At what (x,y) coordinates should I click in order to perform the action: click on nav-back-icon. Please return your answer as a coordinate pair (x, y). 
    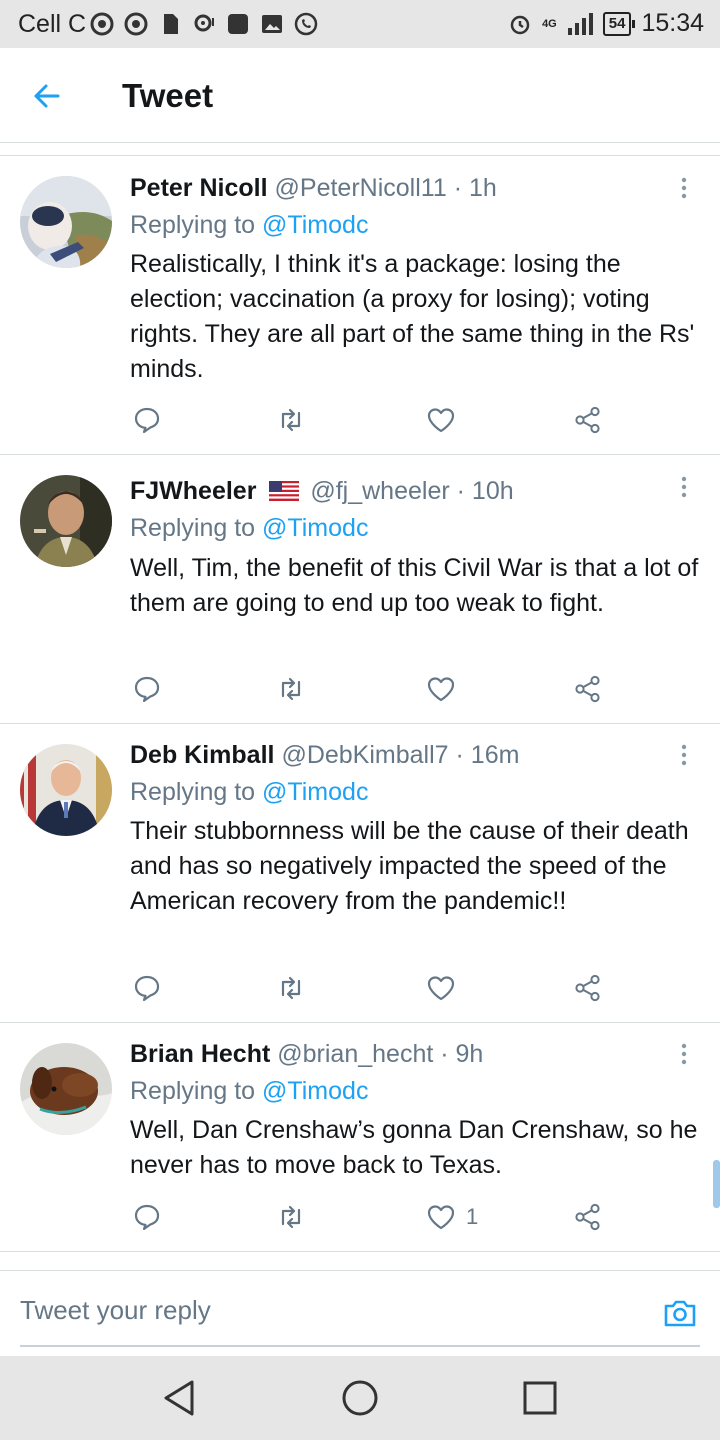
    Looking at the image, I should click on (180, 1398).